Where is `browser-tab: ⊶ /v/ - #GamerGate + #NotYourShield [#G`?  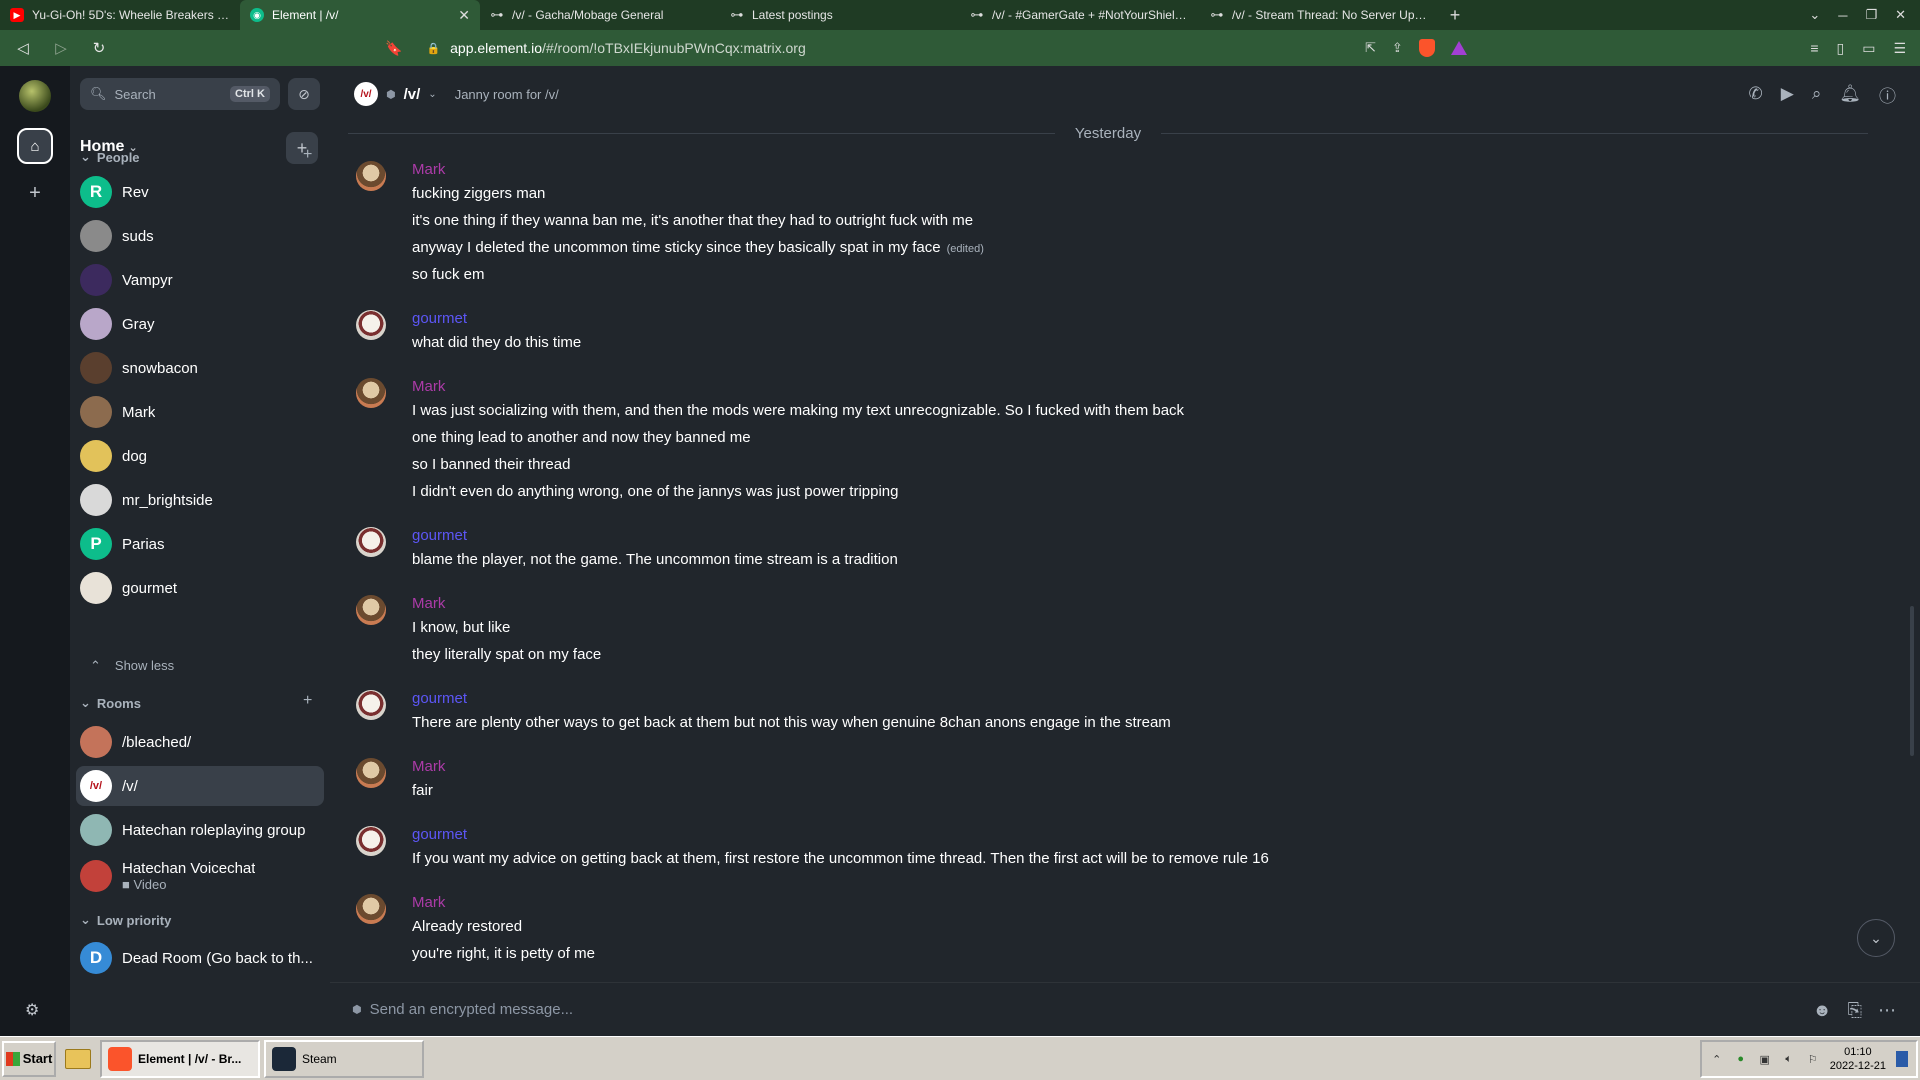
browser-tab: ⊶ /v/ - #GamerGate + #NotYourShield [#G is located at coordinates (1080, 15).